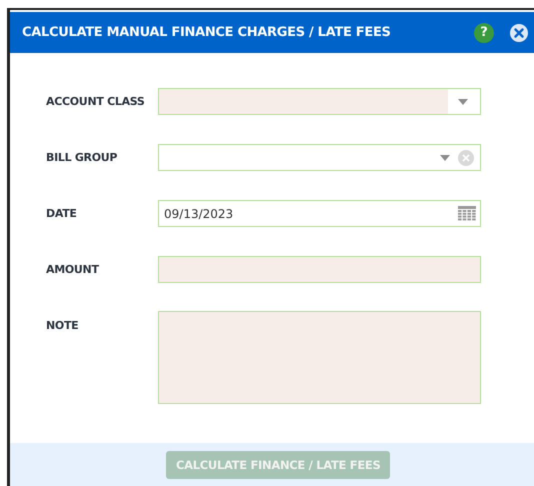 The image size is (534, 486). What do you see at coordinates (63, 325) in the screenshot?
I see `field-label: NOTE` at bounding box center [63, 325].